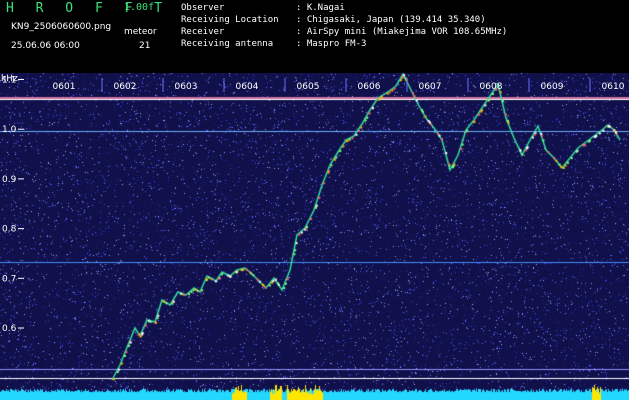  I want to click on meteor-label: meteor, so click(140, 32).